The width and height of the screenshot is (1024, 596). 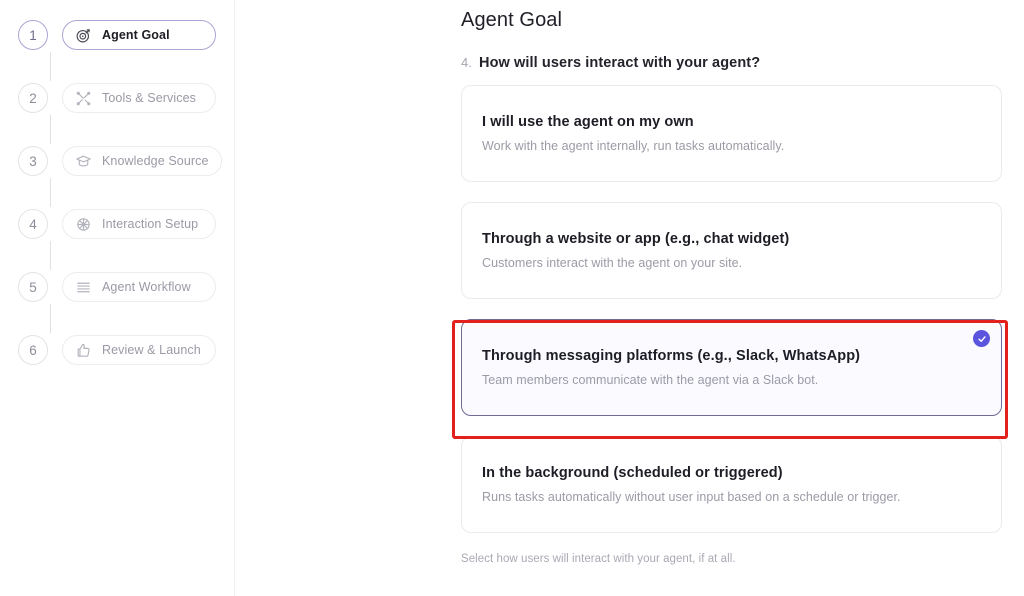 I want to click on stepper-item-label: Knowledge Source, so click(x=155, y=161).